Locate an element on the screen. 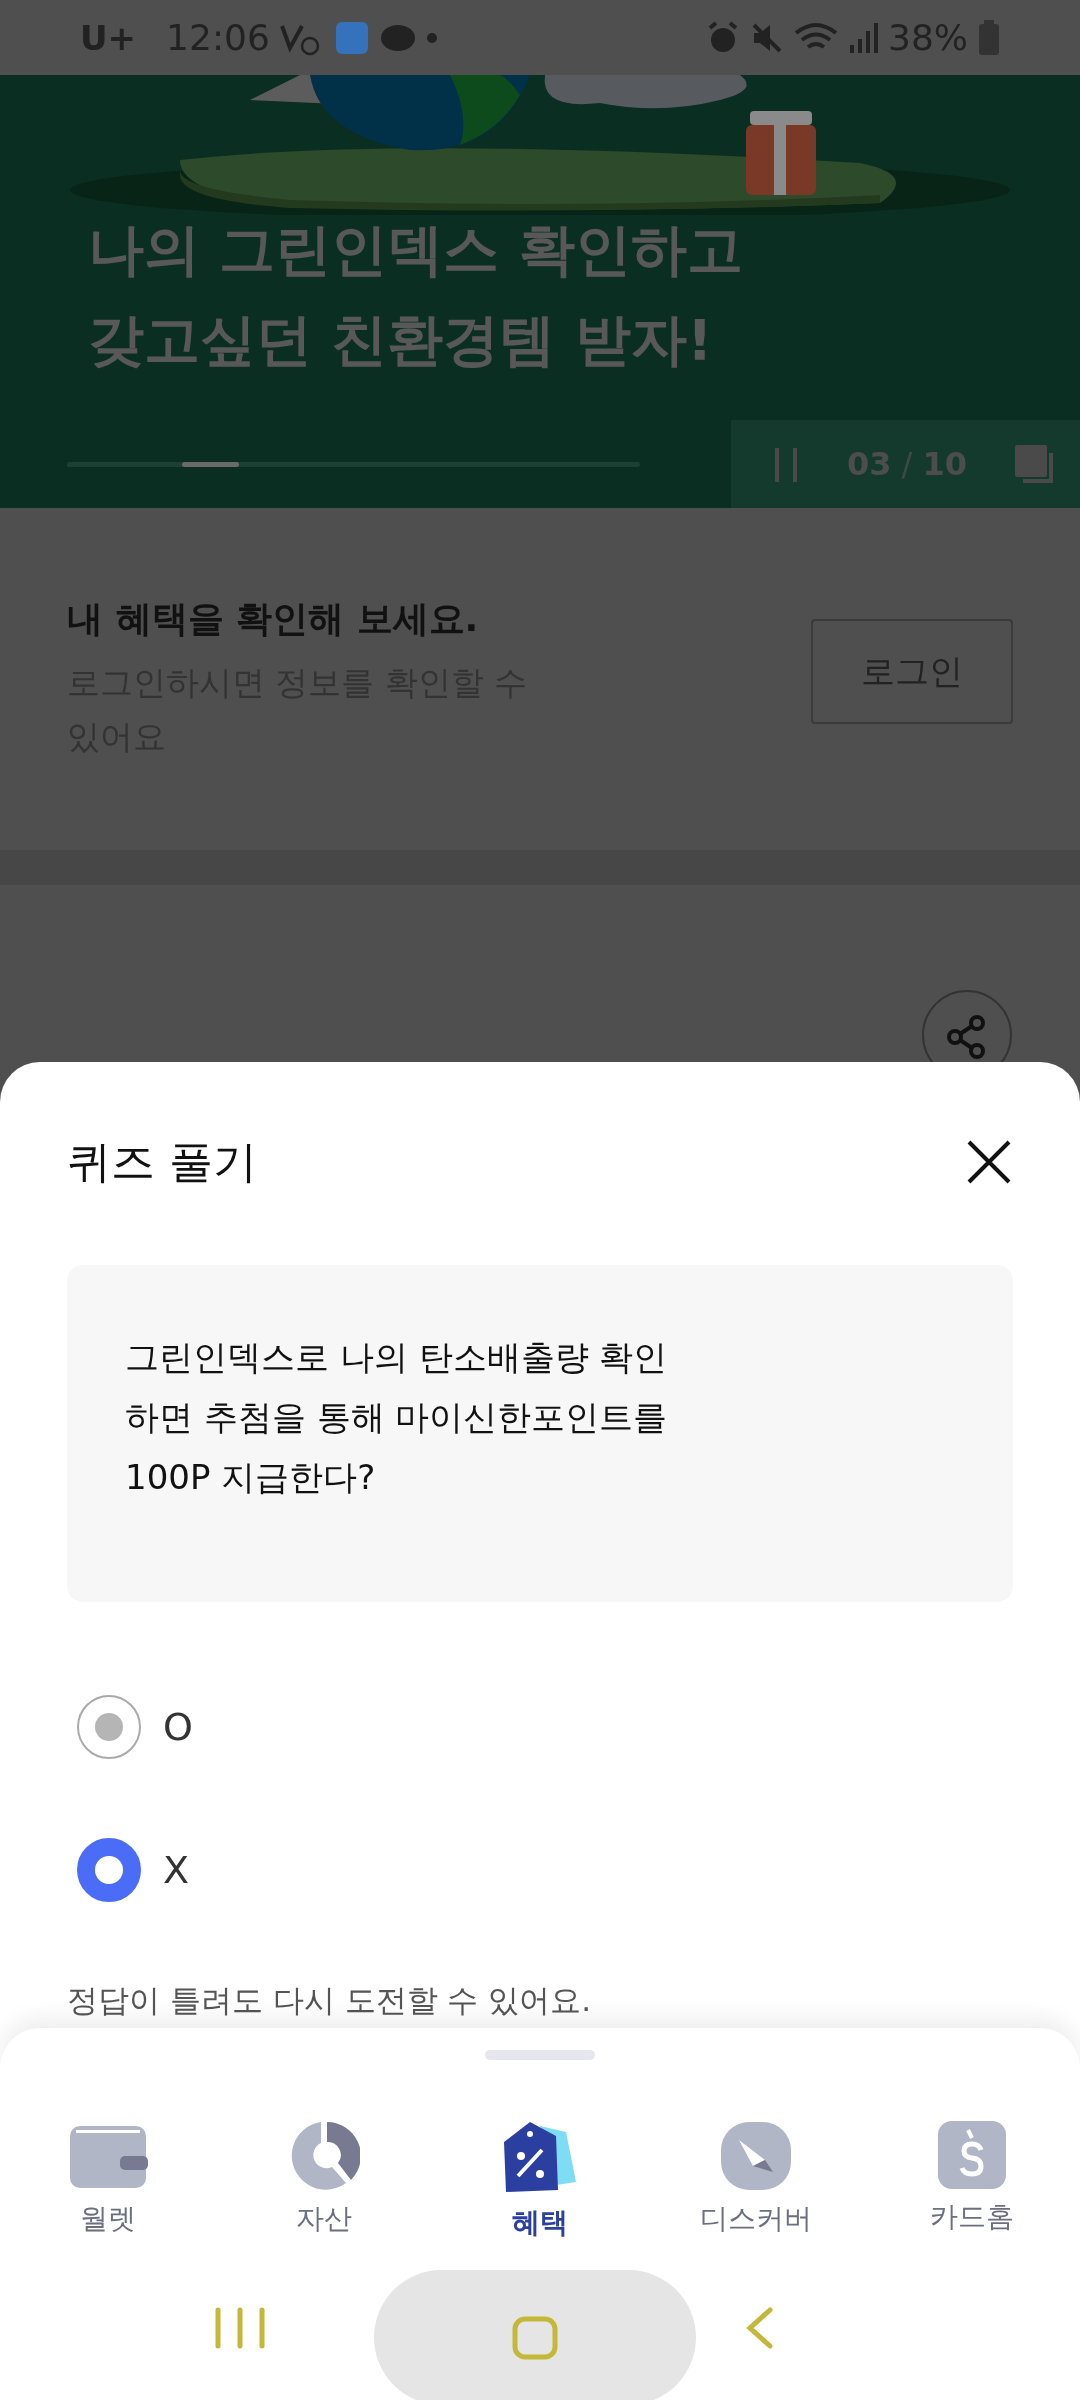 This screenshot has width=1080, height=2400. benefit-prompt-title: 내 혜택을 확인해 보세요. is located at coordinates (273, 618).